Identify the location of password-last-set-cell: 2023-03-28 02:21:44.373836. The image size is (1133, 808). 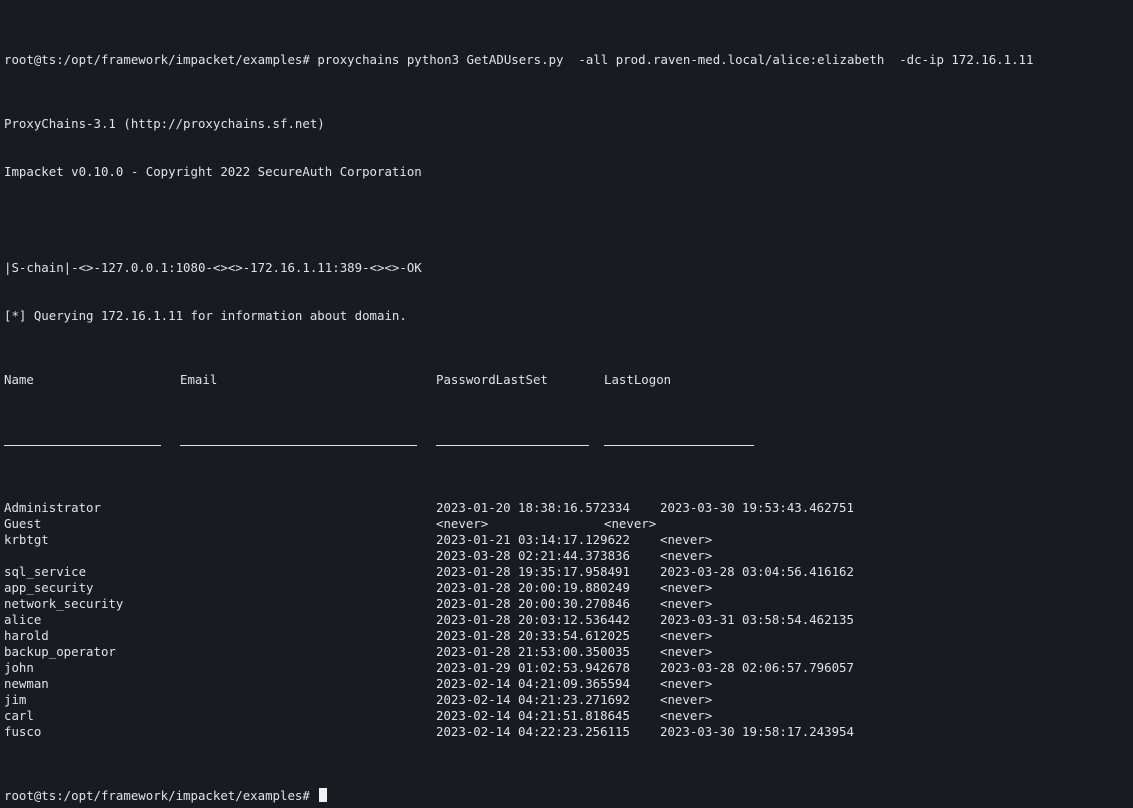
(533, 555).